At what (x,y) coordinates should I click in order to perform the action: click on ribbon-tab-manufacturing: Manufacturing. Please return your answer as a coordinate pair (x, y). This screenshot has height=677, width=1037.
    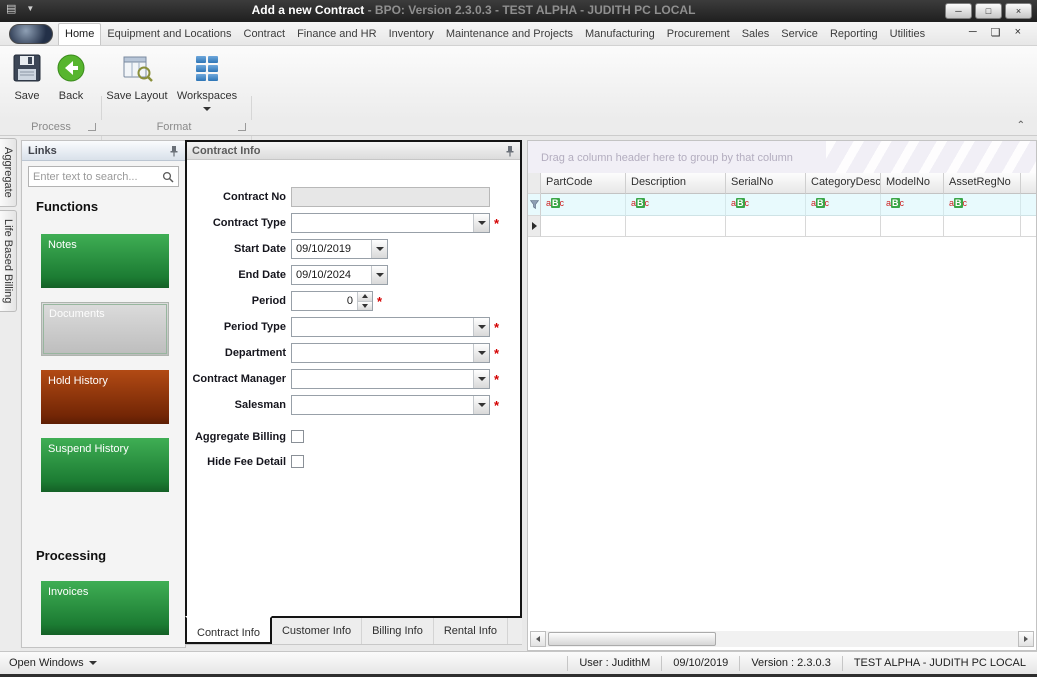
    Looking at the image, I should click on (620, 34).